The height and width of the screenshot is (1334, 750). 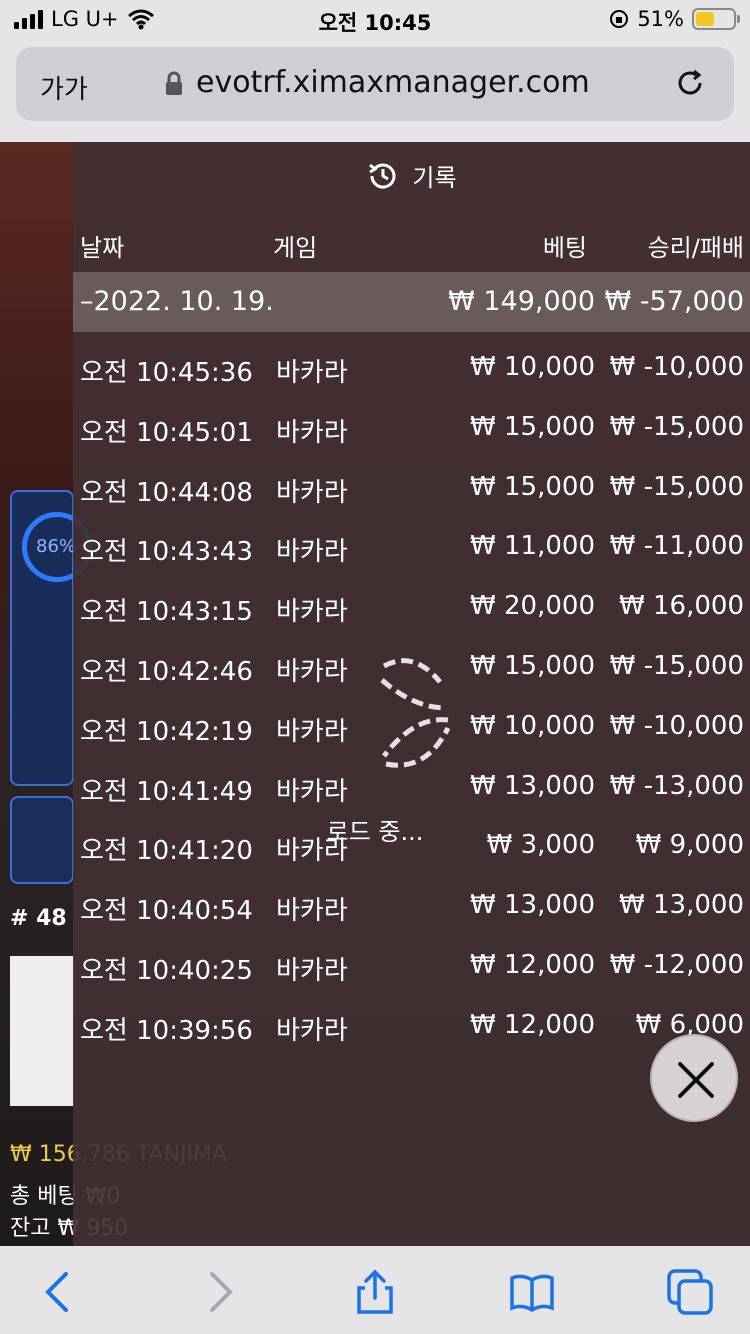 I want to click on status-right: 51%, so click(x=674, y=19).